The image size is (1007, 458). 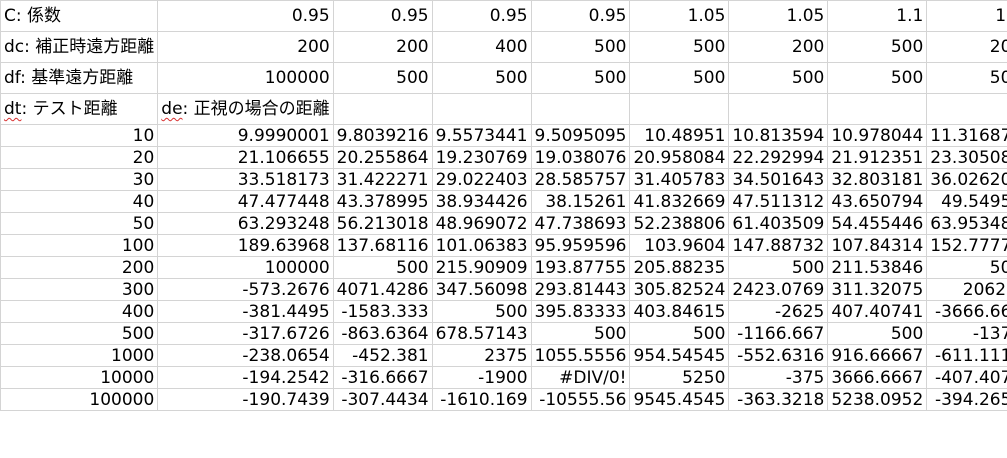 What do you see at coordinates (481, 267) in the screenshot?
I see `value-cell: 215.90909` at bounding box center [481, 267].